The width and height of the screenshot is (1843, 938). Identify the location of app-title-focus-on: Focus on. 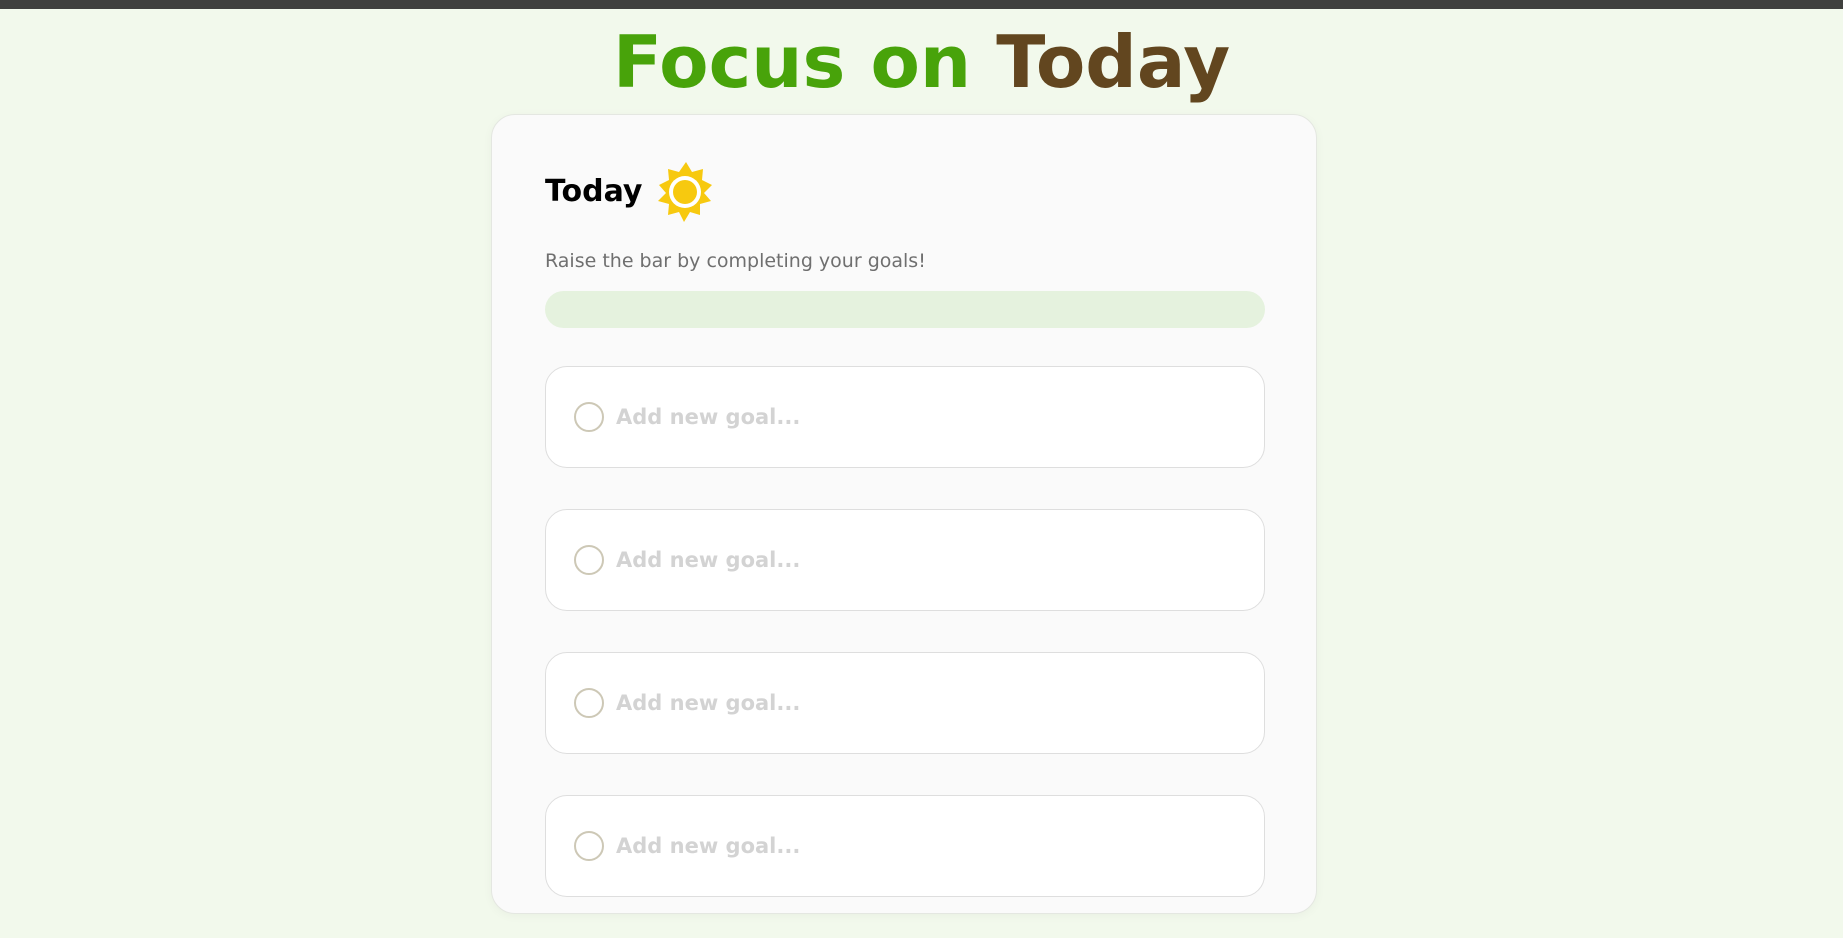
(792, 62).